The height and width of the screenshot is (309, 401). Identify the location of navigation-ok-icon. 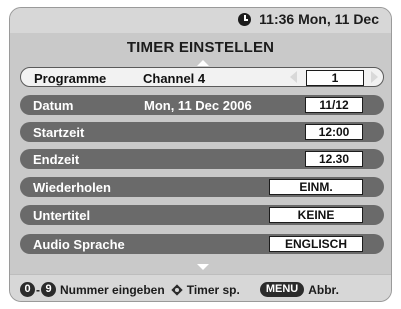
(177, 290).